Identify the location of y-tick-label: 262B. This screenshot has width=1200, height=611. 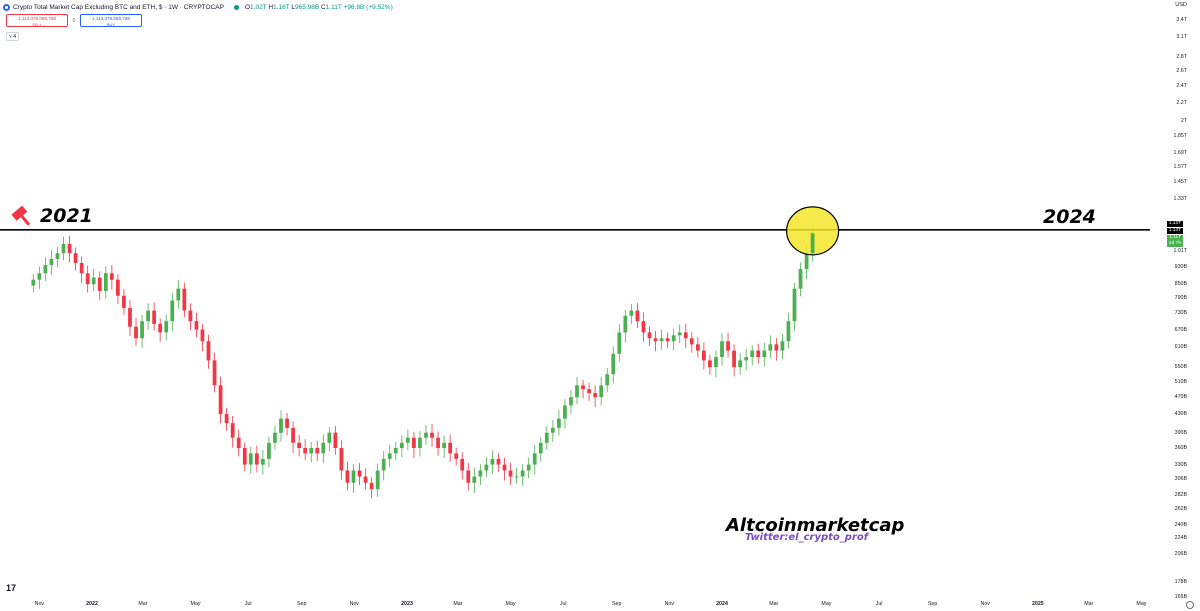
(1180, 508).